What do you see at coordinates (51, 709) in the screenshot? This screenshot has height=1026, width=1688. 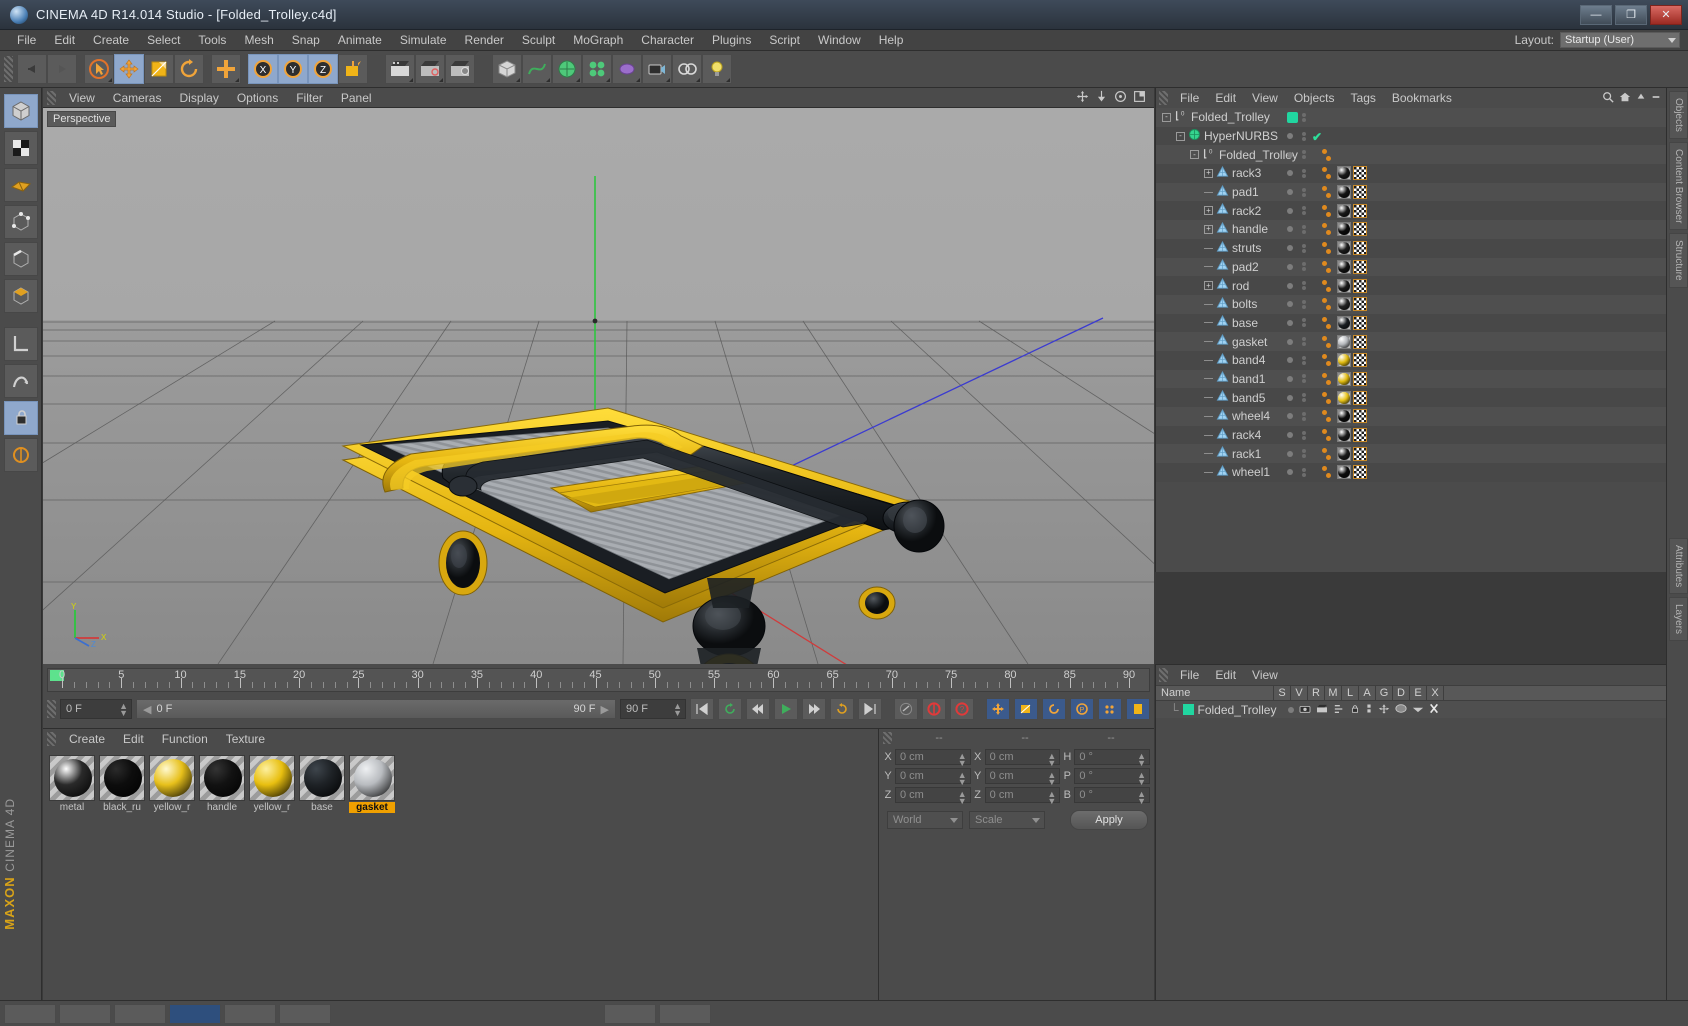 I see `timeline-grip` at bounding box center [51, 709].